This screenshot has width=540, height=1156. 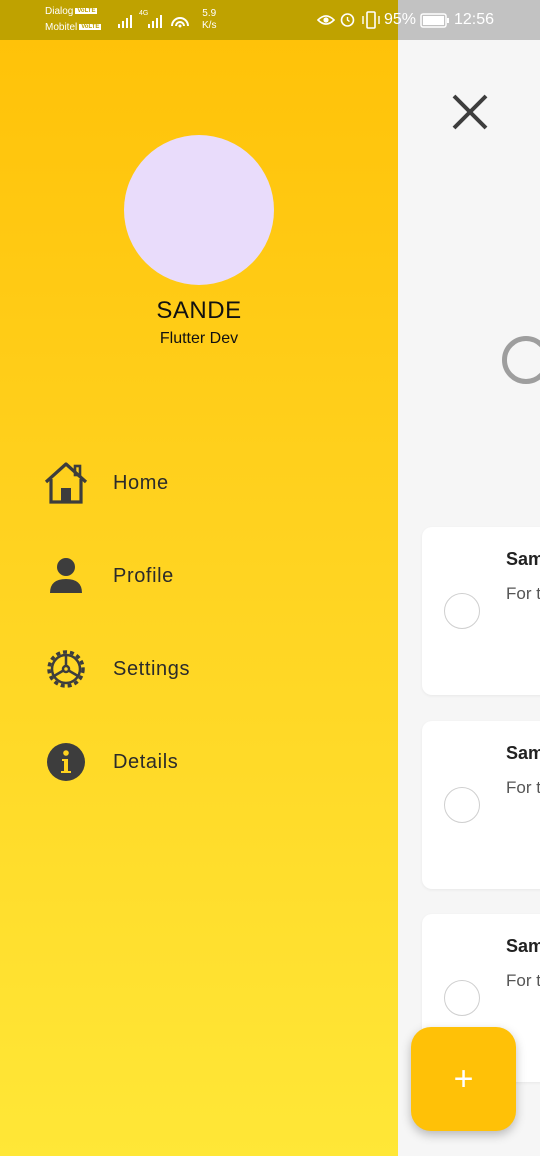 I want to click on user-name: SANDE, so click(x=199, y=310).